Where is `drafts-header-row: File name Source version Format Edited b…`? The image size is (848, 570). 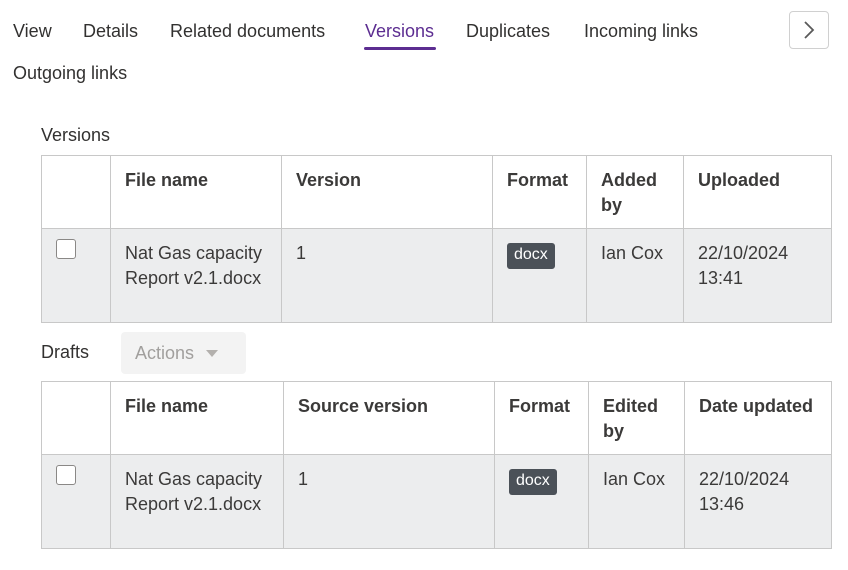 drafts-header-row: File name Source version Format Edited b… is located at coordinates (436, 418).